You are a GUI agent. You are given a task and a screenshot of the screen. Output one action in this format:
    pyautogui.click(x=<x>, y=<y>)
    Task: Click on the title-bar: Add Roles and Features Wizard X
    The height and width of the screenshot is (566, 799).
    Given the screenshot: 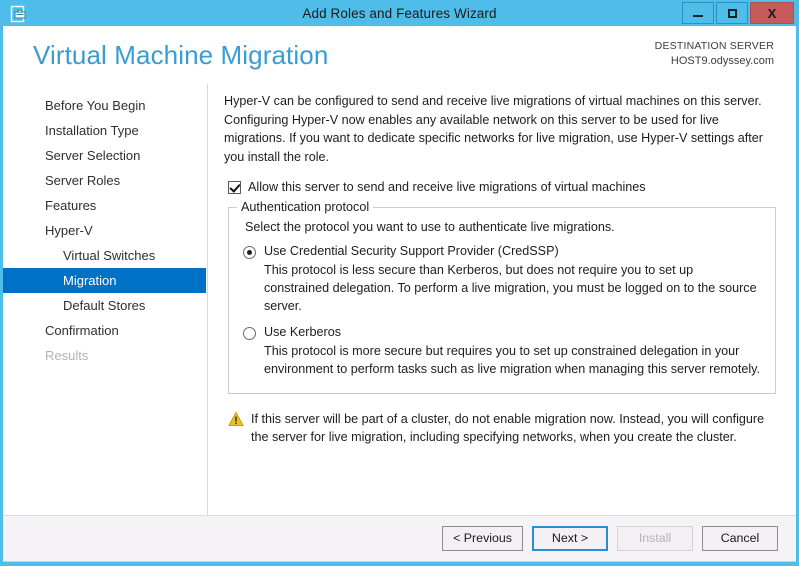 What is the action you would take?
    pyautogui.click(x=399, y=13)
    